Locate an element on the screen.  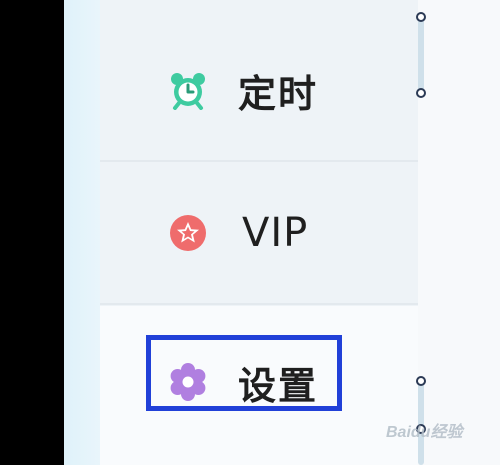
menu-item-label: VIP is located at coordinates (275, 233).